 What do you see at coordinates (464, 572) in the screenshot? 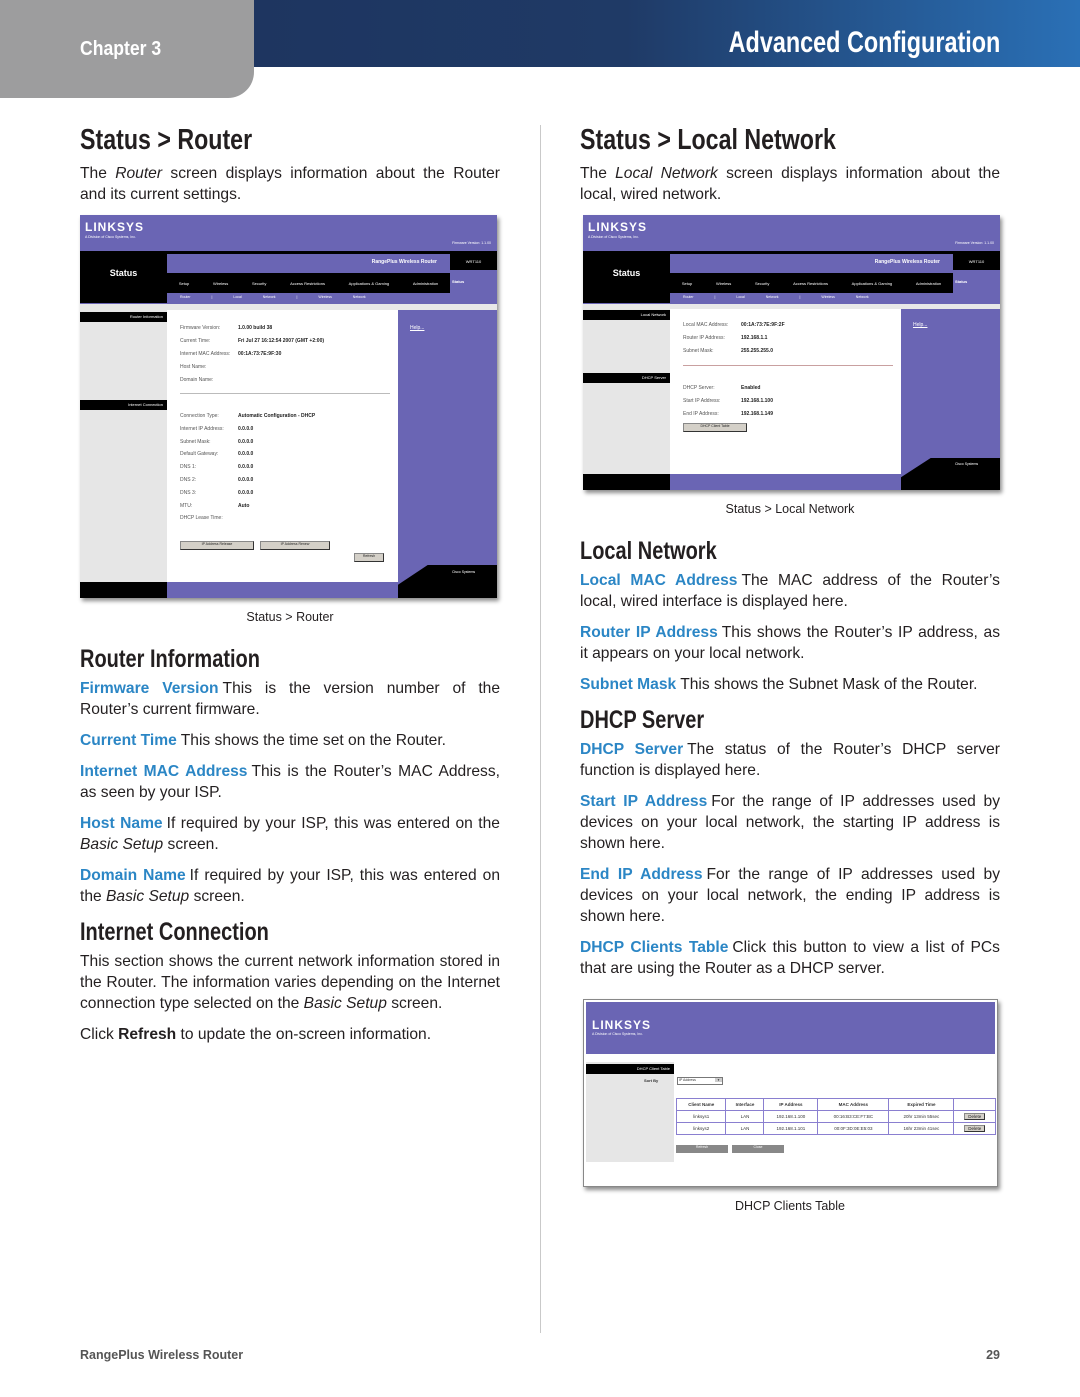
I see `cisco-logo: Cisco Systems` at bounding box center [464, 572].